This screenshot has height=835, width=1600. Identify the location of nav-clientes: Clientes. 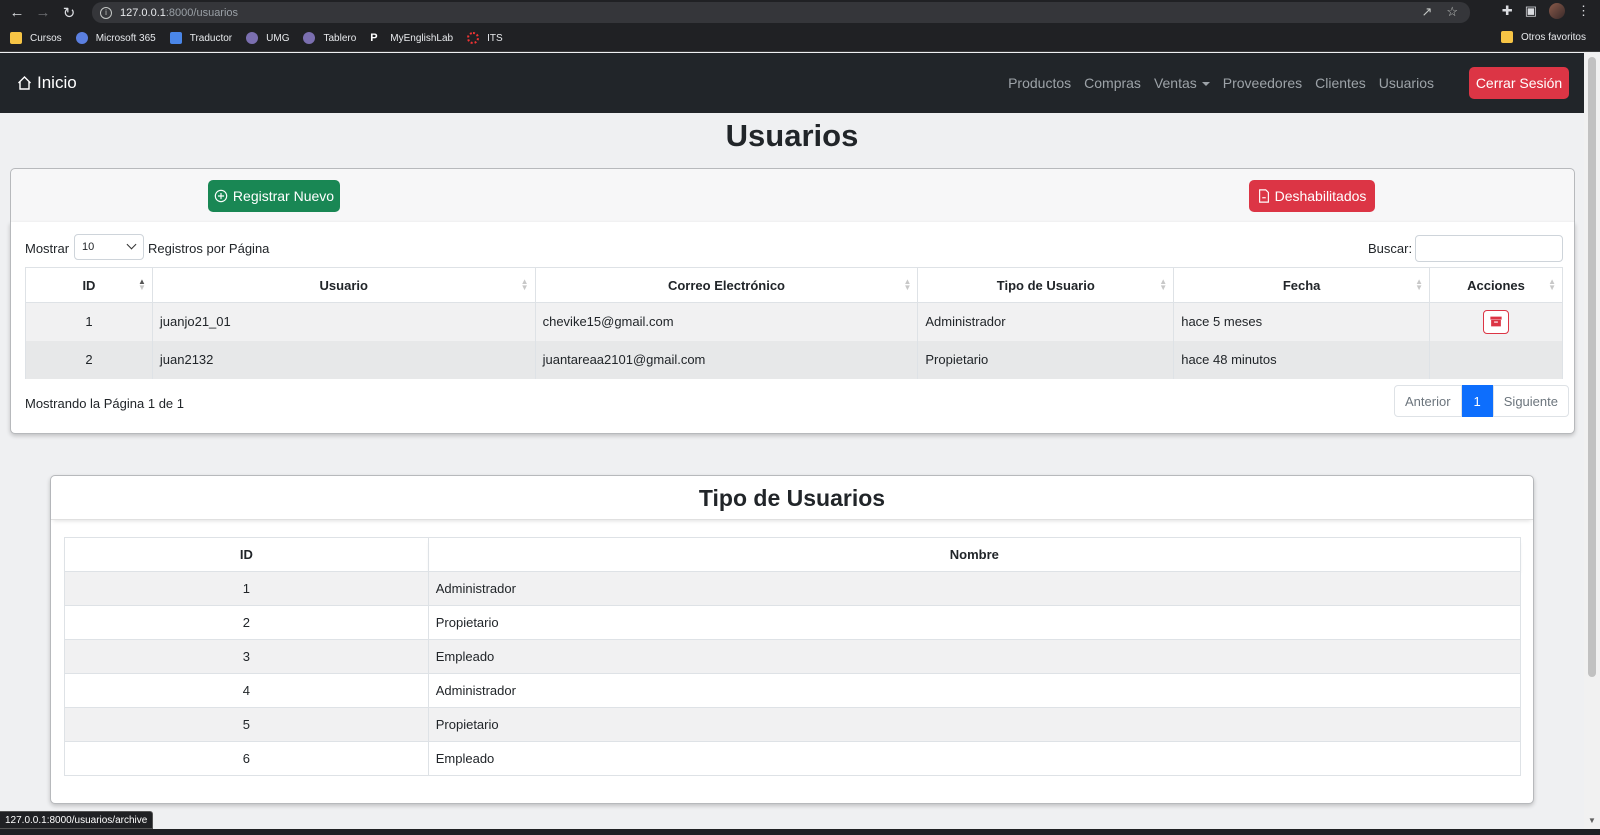
(1340, 83).